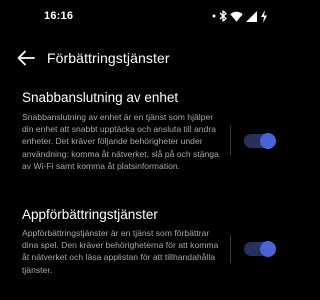 The width and height of the screenshot is (320, 300). What do you see at coordinates (59, 16) in the screenshot?
I see `status-time: 16:16` at bounding box center [59, 16].